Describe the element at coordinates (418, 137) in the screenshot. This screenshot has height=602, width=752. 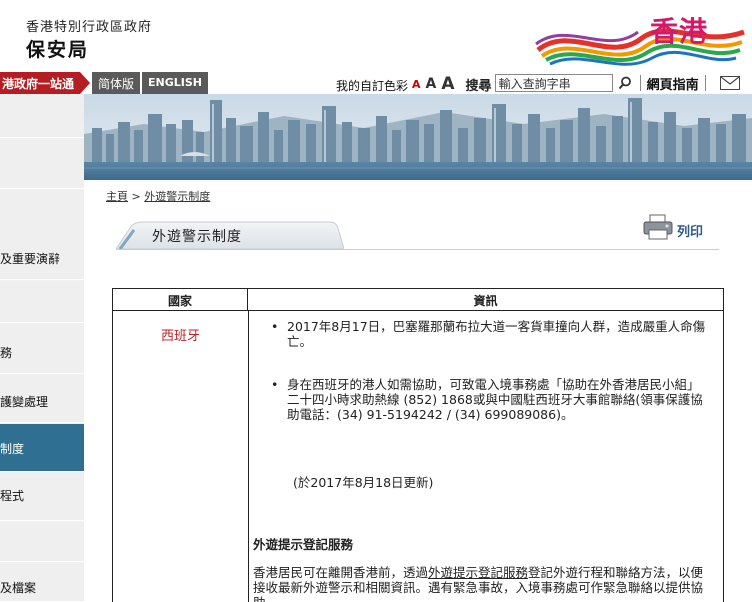
I see `skyline-banner-image` at that location.